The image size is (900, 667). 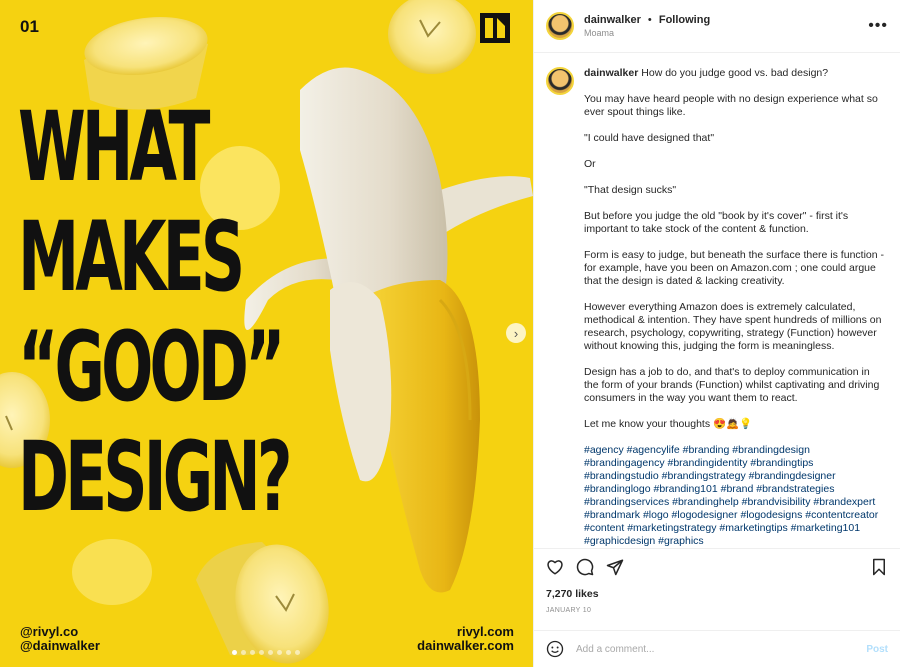 I want to click on headline-line: DESIGN?, so click(x=155, y=477).